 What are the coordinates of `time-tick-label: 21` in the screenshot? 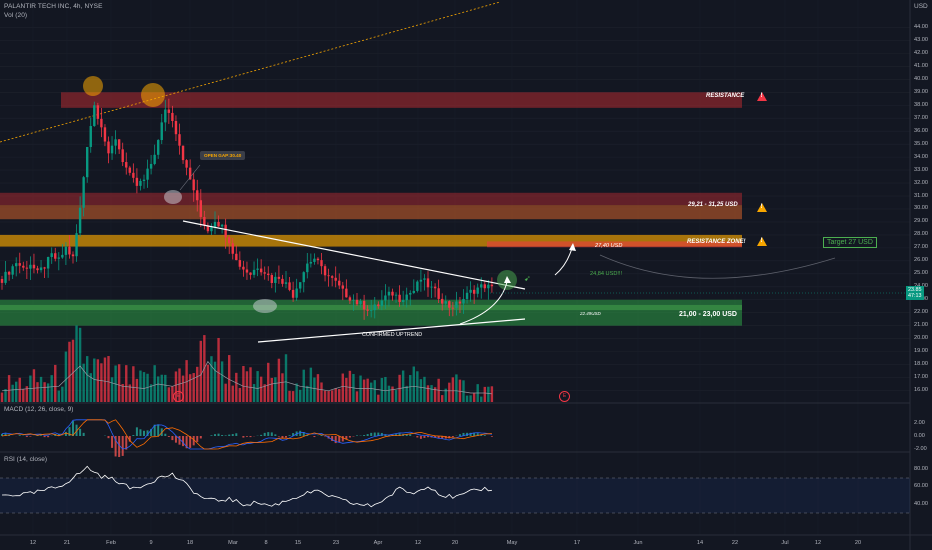 It's located at (67, 543).